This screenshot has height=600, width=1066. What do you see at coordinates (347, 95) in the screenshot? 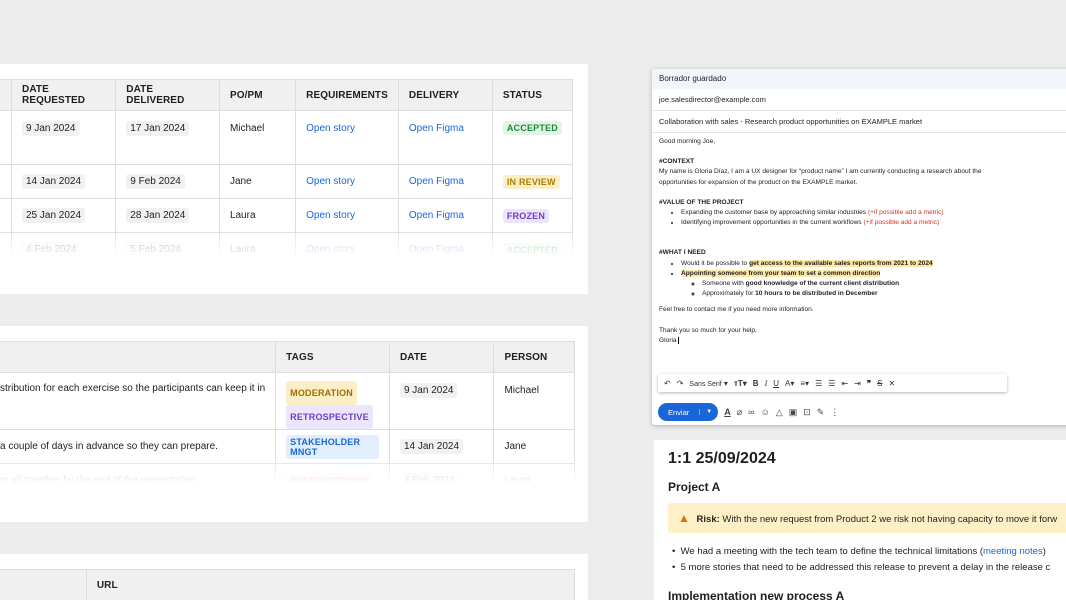
I see `col-requirements: REQUIREMENTS` at bounding box center [347, 95].